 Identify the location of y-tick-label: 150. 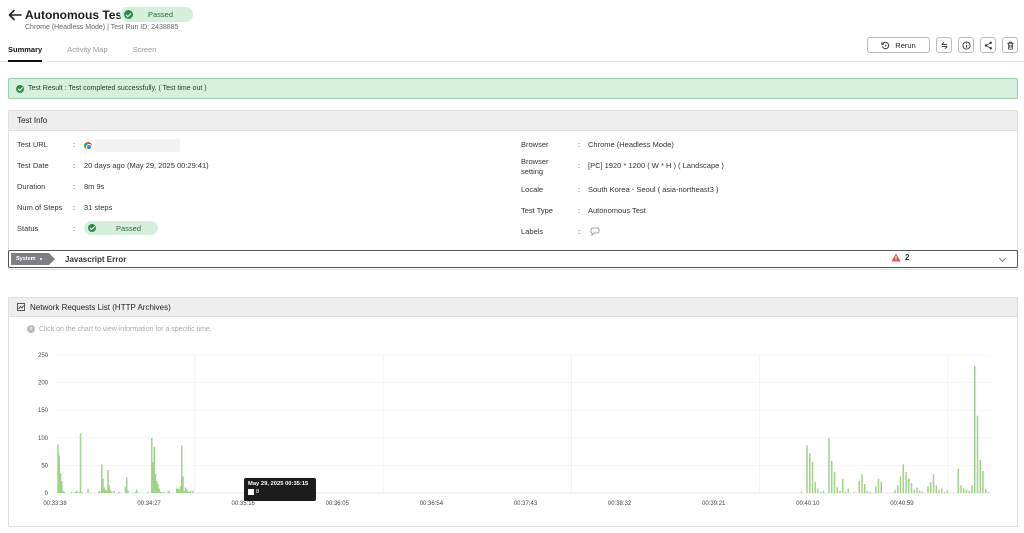
(43, 411).